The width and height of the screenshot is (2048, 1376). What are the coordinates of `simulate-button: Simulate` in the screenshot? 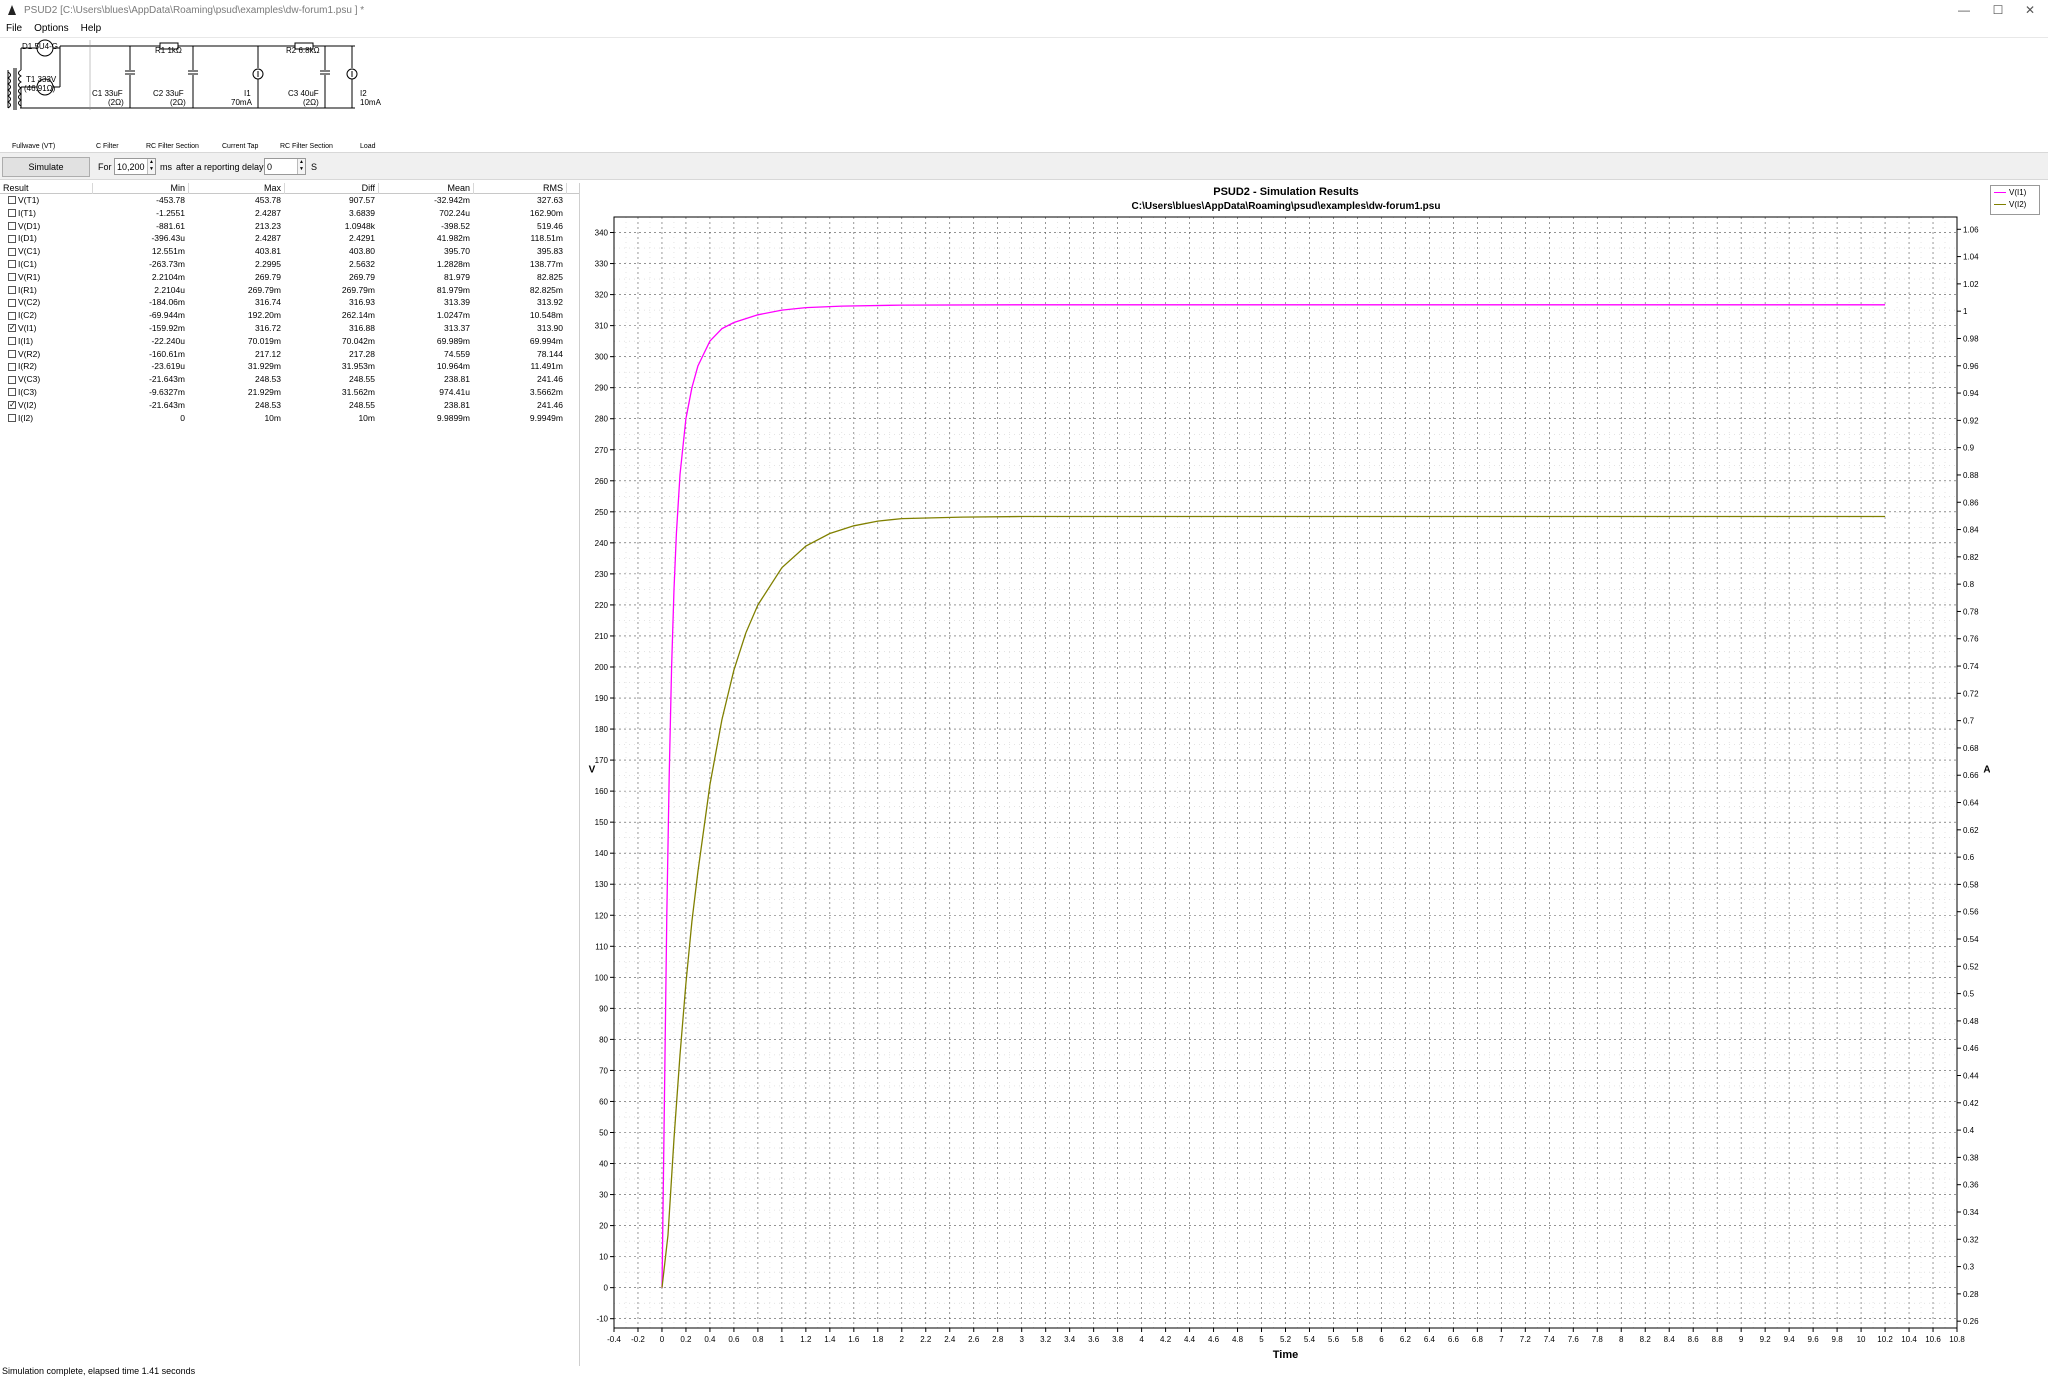 It's located at (46, 167).